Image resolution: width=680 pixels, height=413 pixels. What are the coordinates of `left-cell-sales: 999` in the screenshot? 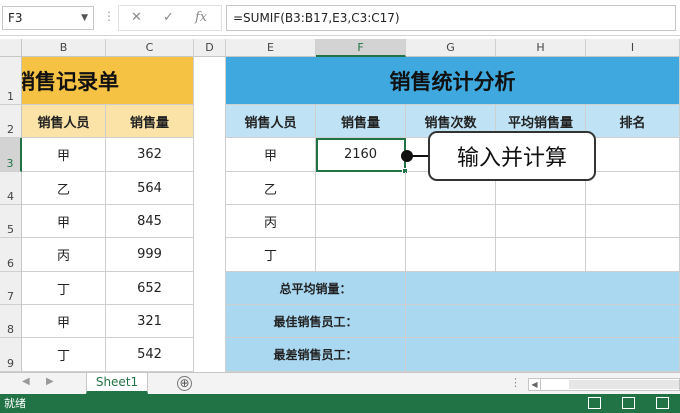 It's located at (150, 255).